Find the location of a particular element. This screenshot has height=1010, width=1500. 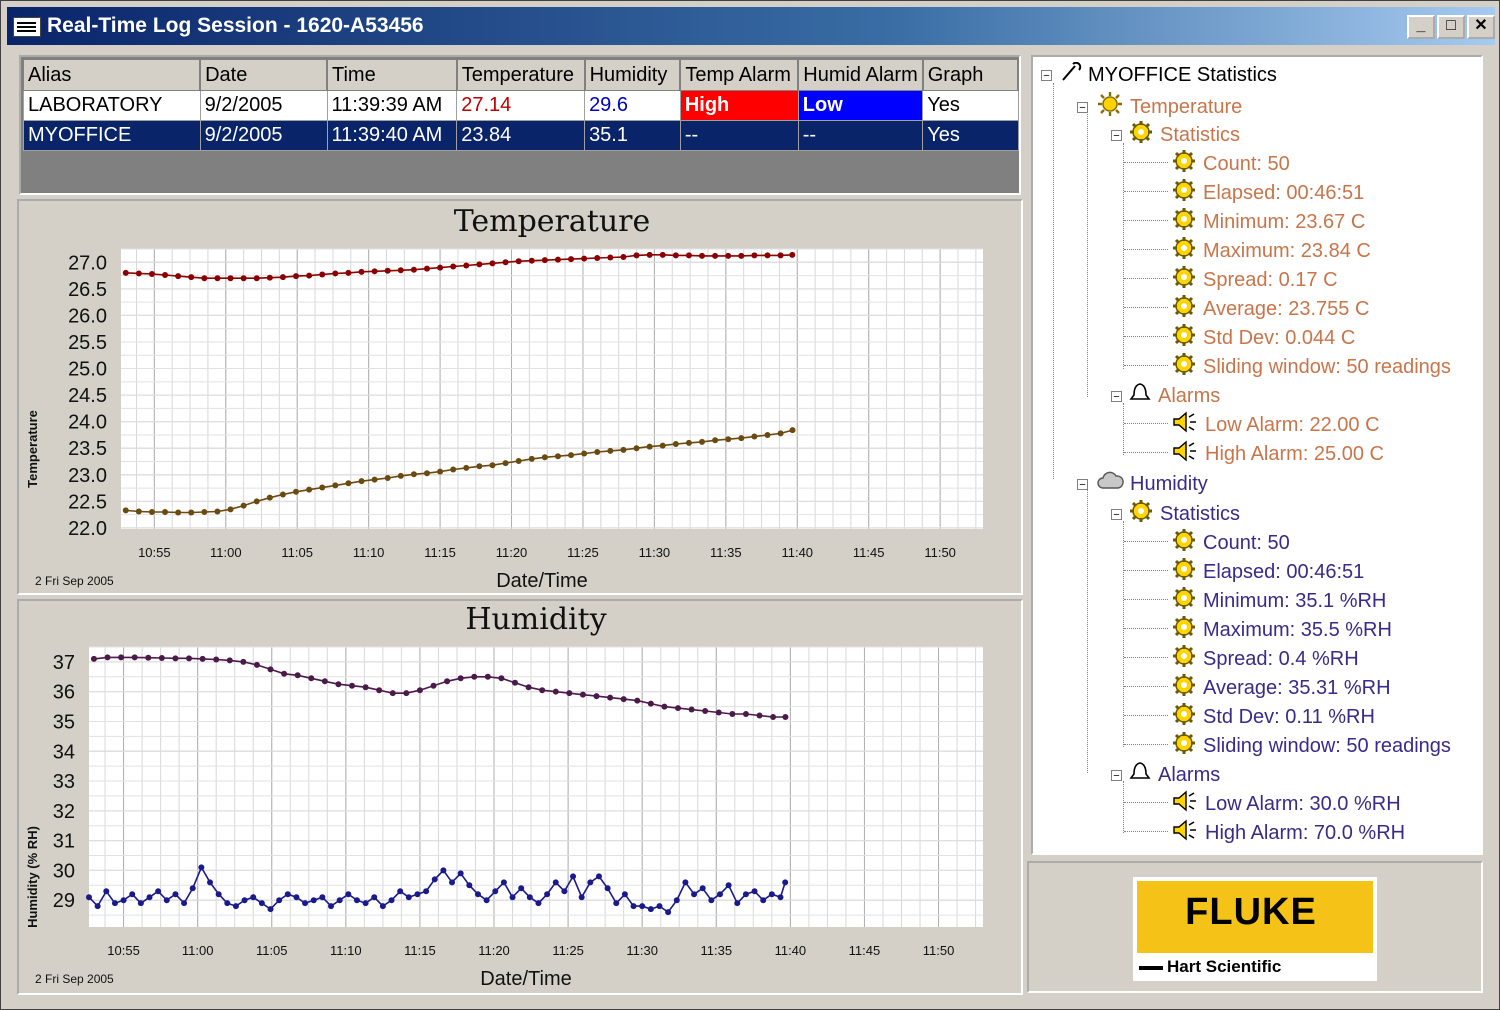

cell-time: 11:39:40 AM is located at coordinates (392, 135).